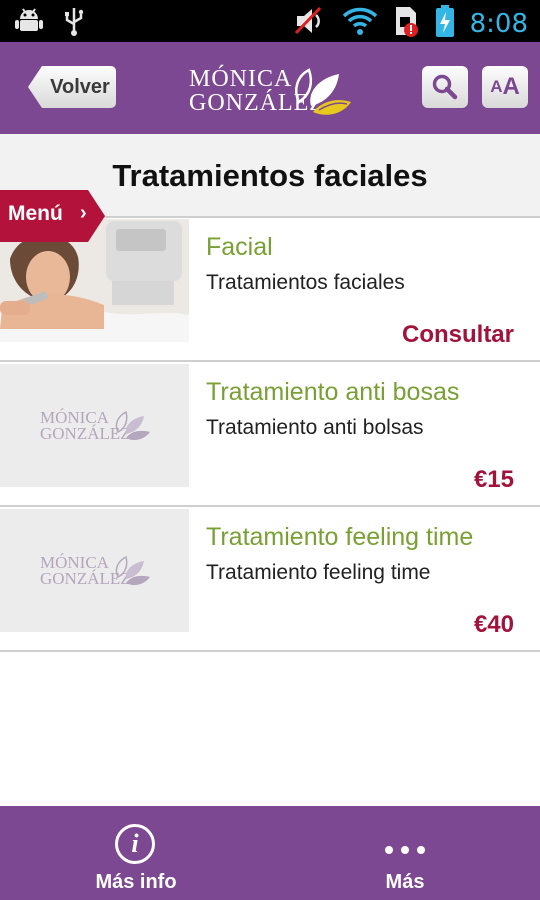 This screenshot has width=540, height=900. Describe the element at coordinates (305, 282) in the screenshot. I see `item-description: Tratamientos faciales` at that location.